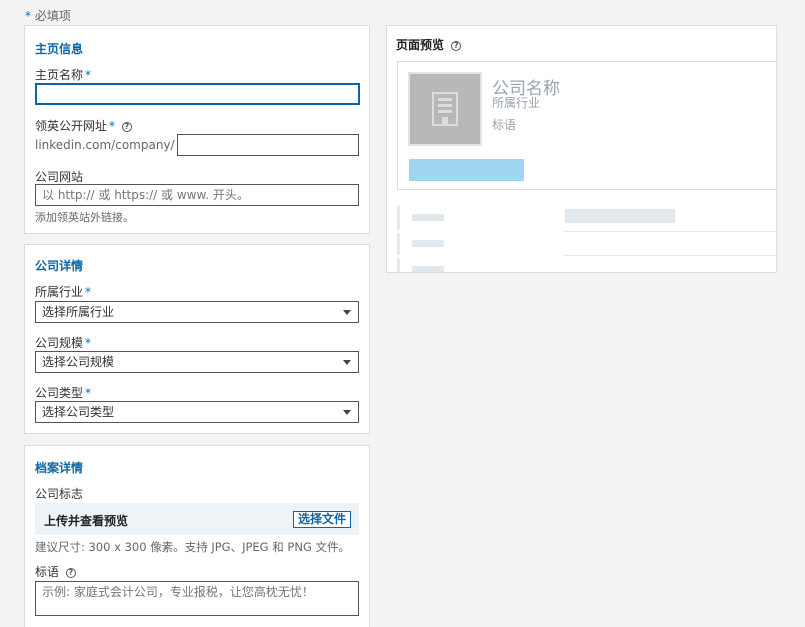 The image size is (805, 627). I want to click on tagline-input, so click(197, 598).